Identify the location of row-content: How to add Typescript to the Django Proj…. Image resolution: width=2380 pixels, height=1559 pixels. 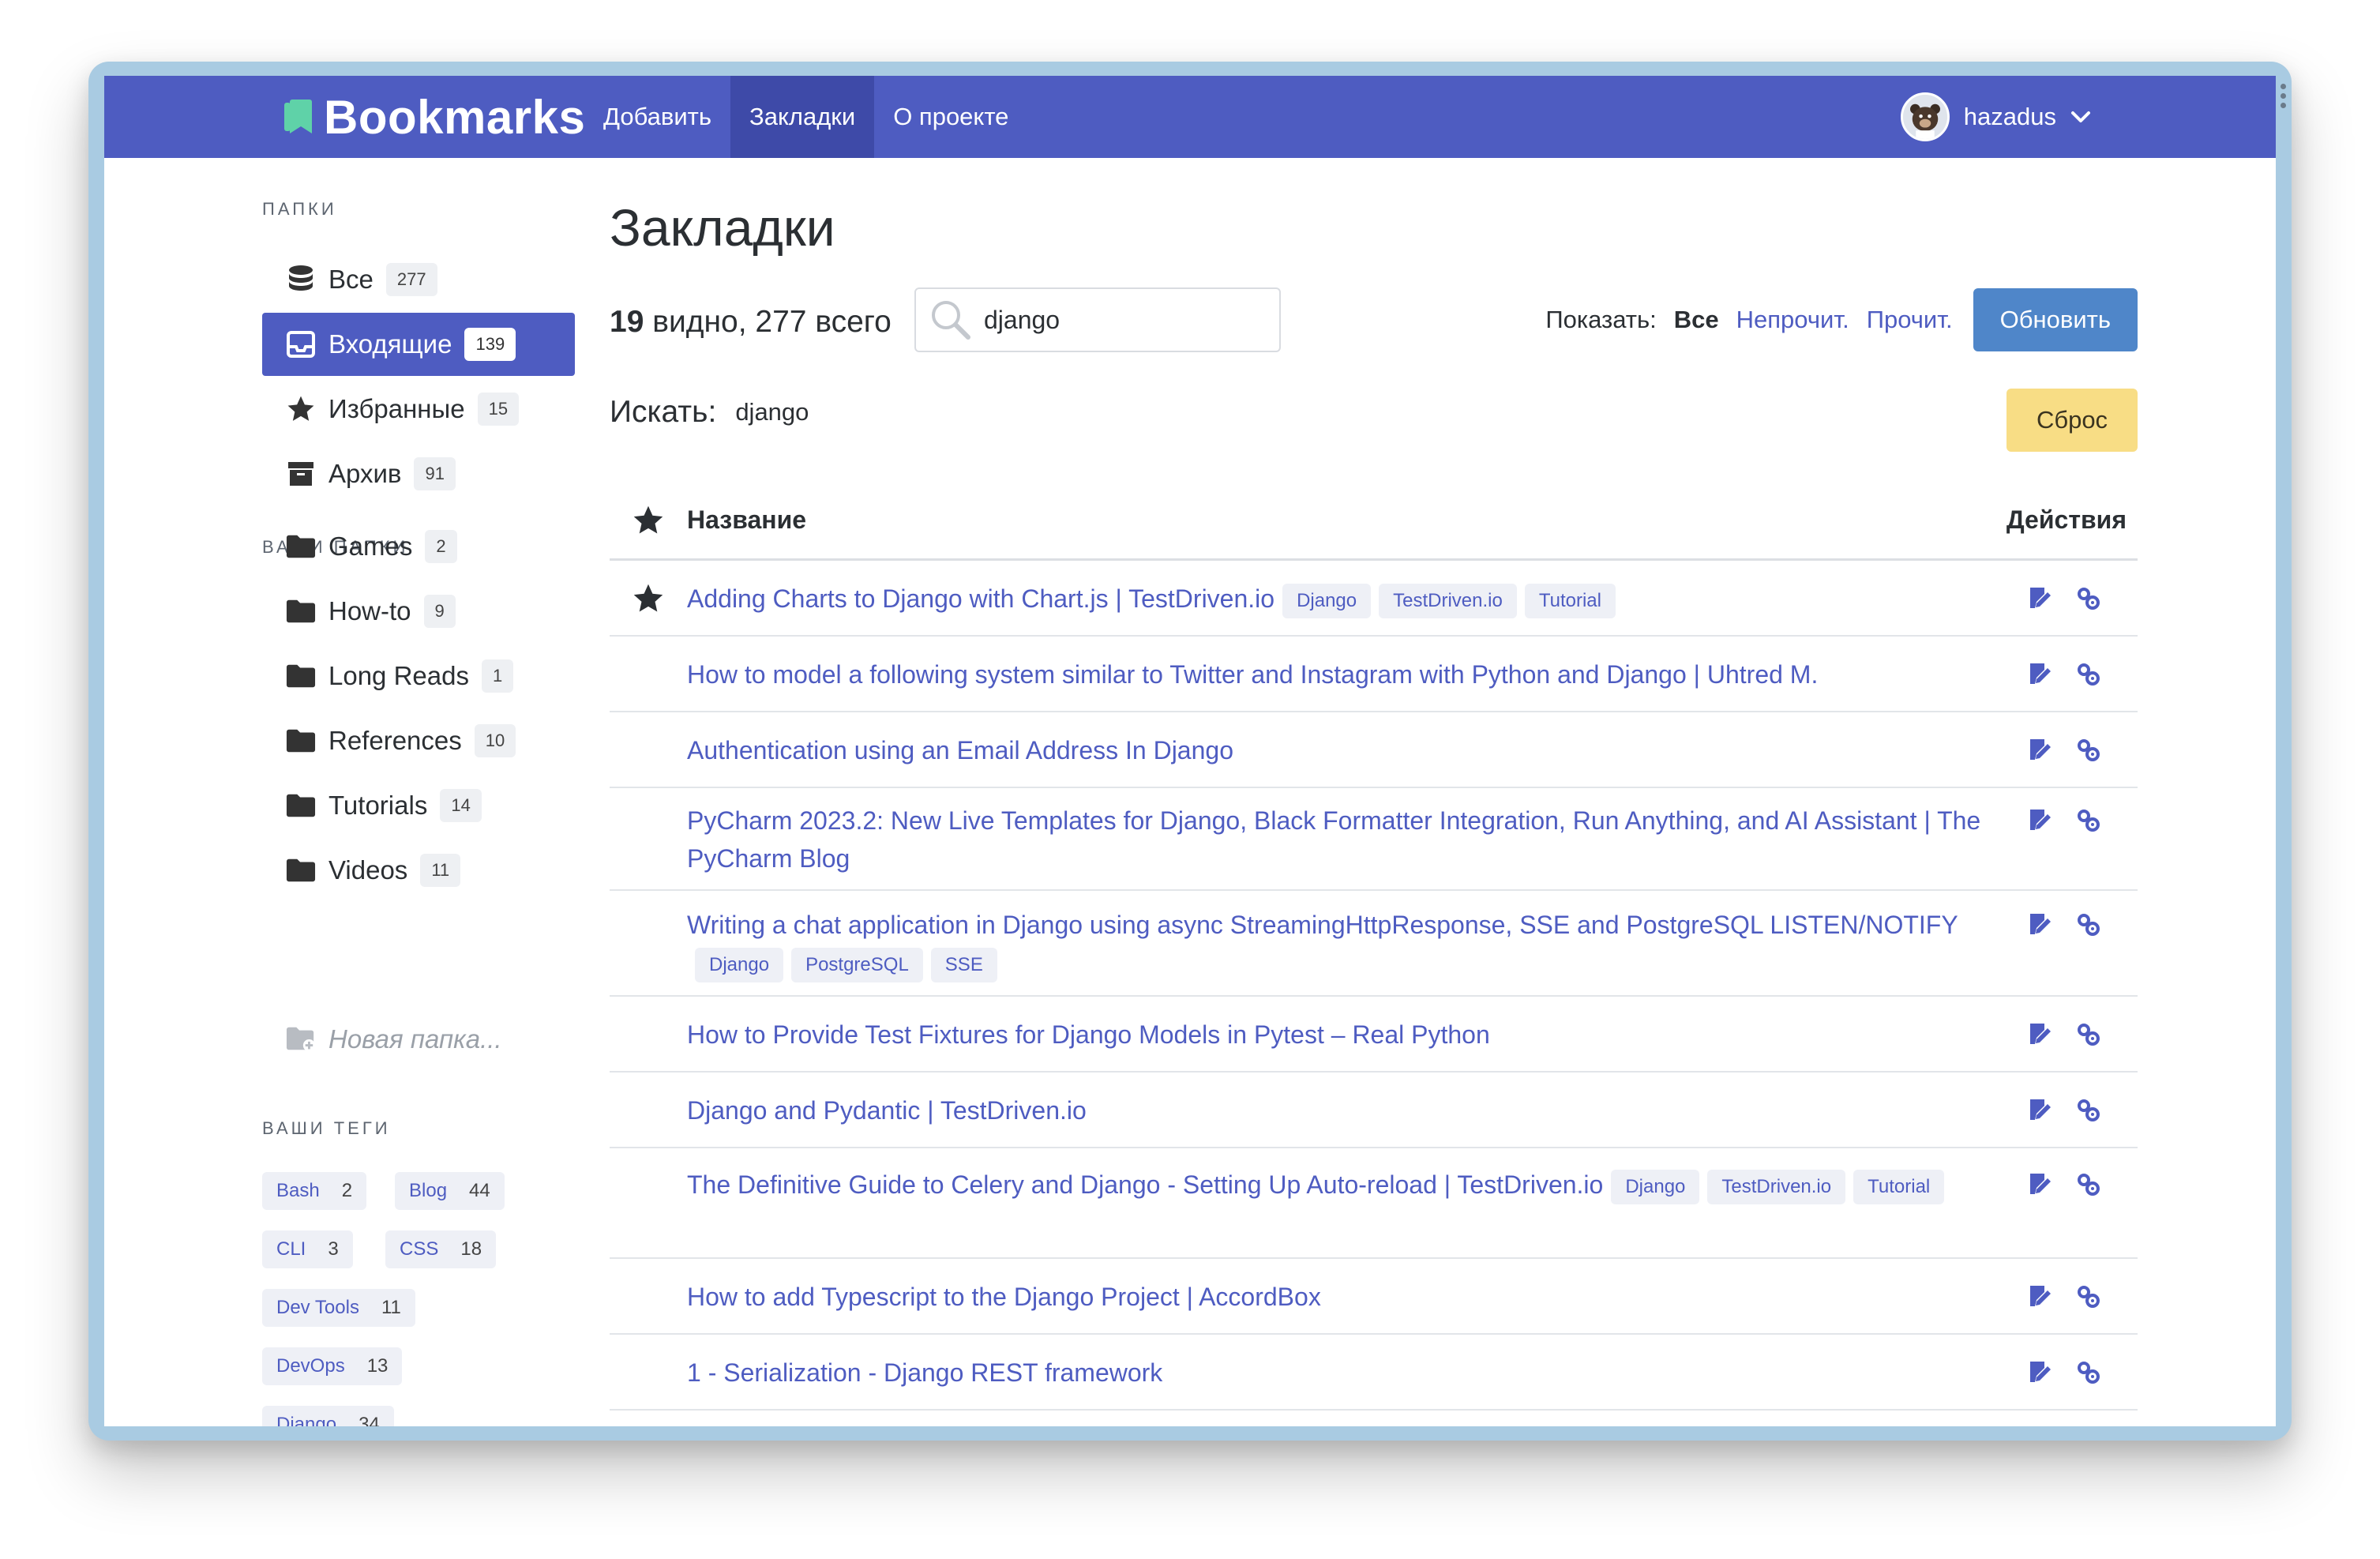
(1334, 1287).